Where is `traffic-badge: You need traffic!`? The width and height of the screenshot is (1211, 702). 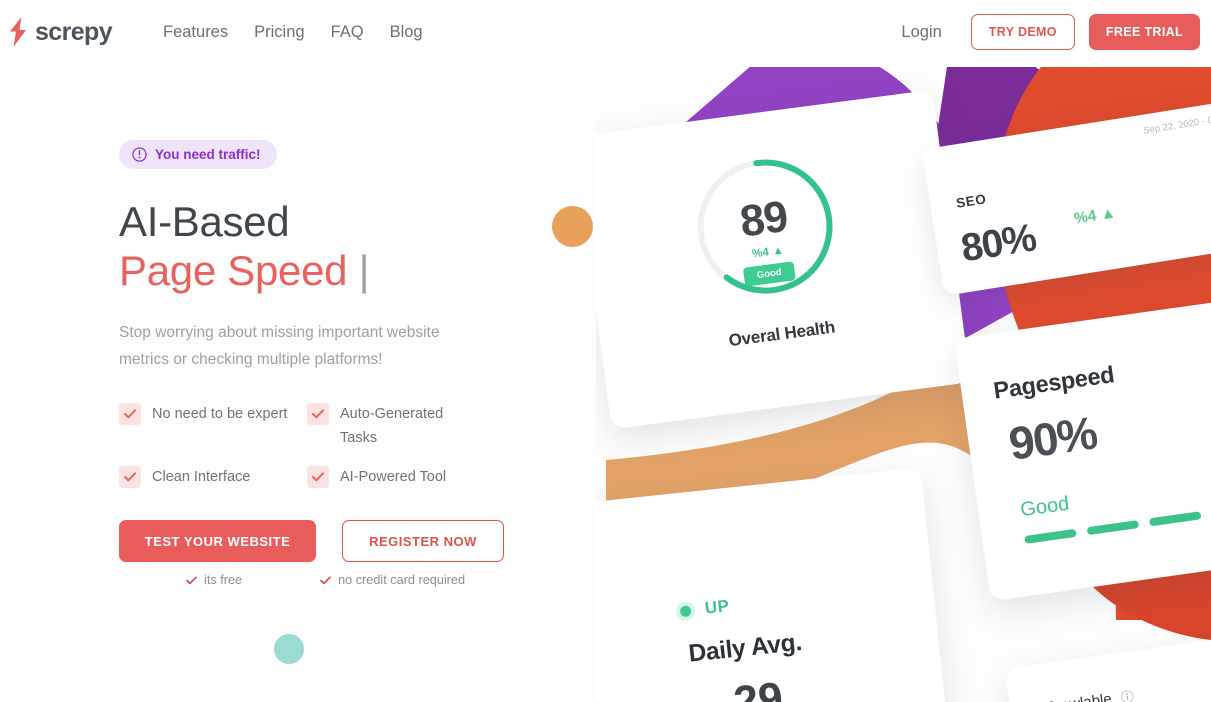
traffic-badge: You need traffic! is located at coordinates (198, 154).